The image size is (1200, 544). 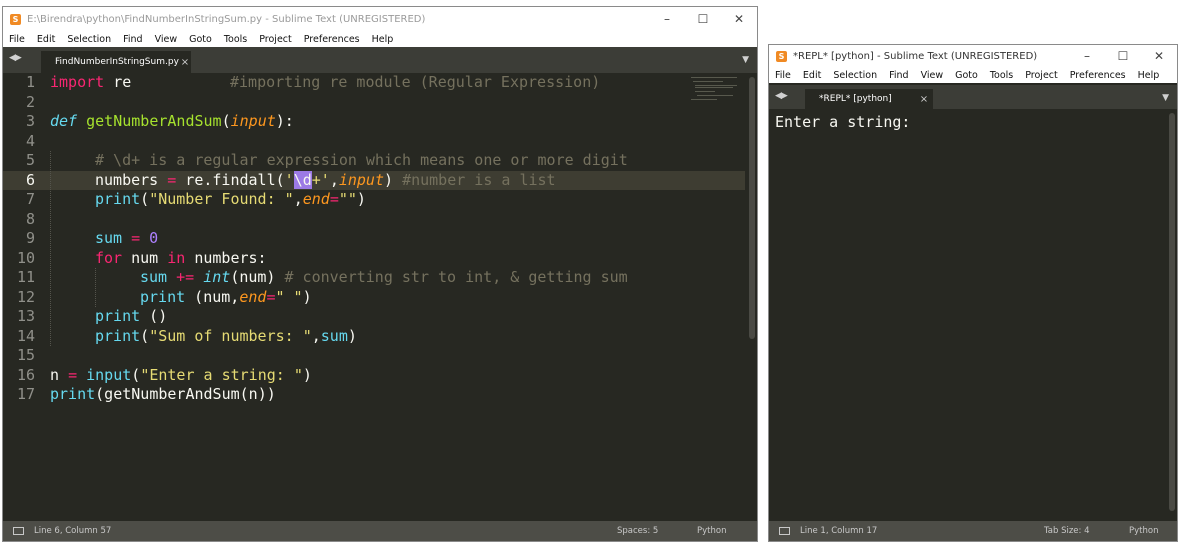 I want to click on code-token: for, so click(x=109, y=257).